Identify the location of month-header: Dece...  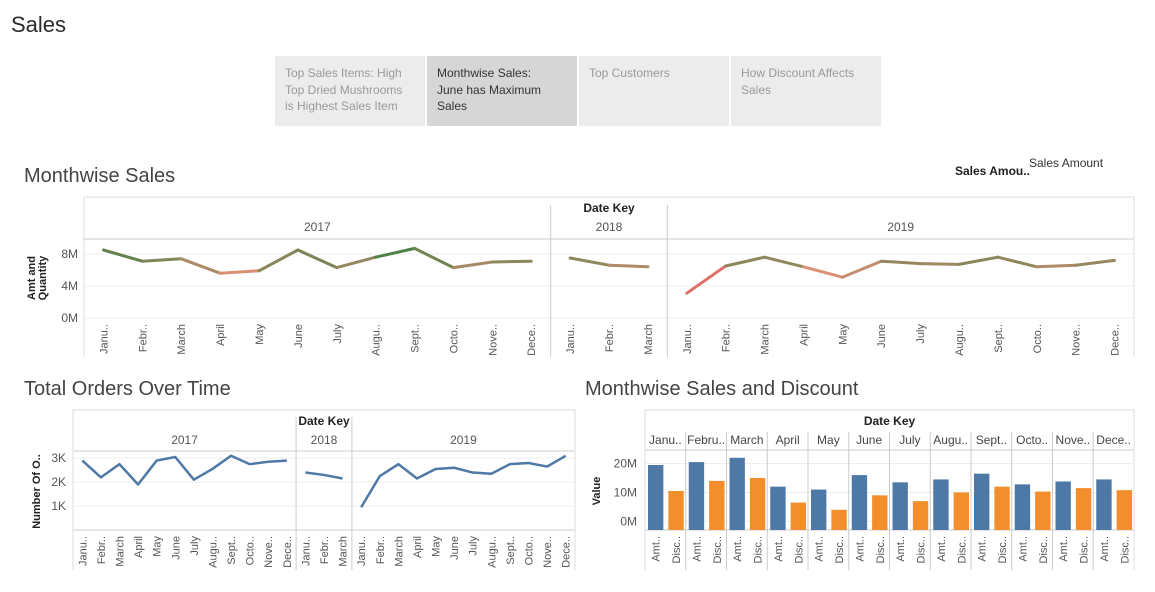
(1113, 440).